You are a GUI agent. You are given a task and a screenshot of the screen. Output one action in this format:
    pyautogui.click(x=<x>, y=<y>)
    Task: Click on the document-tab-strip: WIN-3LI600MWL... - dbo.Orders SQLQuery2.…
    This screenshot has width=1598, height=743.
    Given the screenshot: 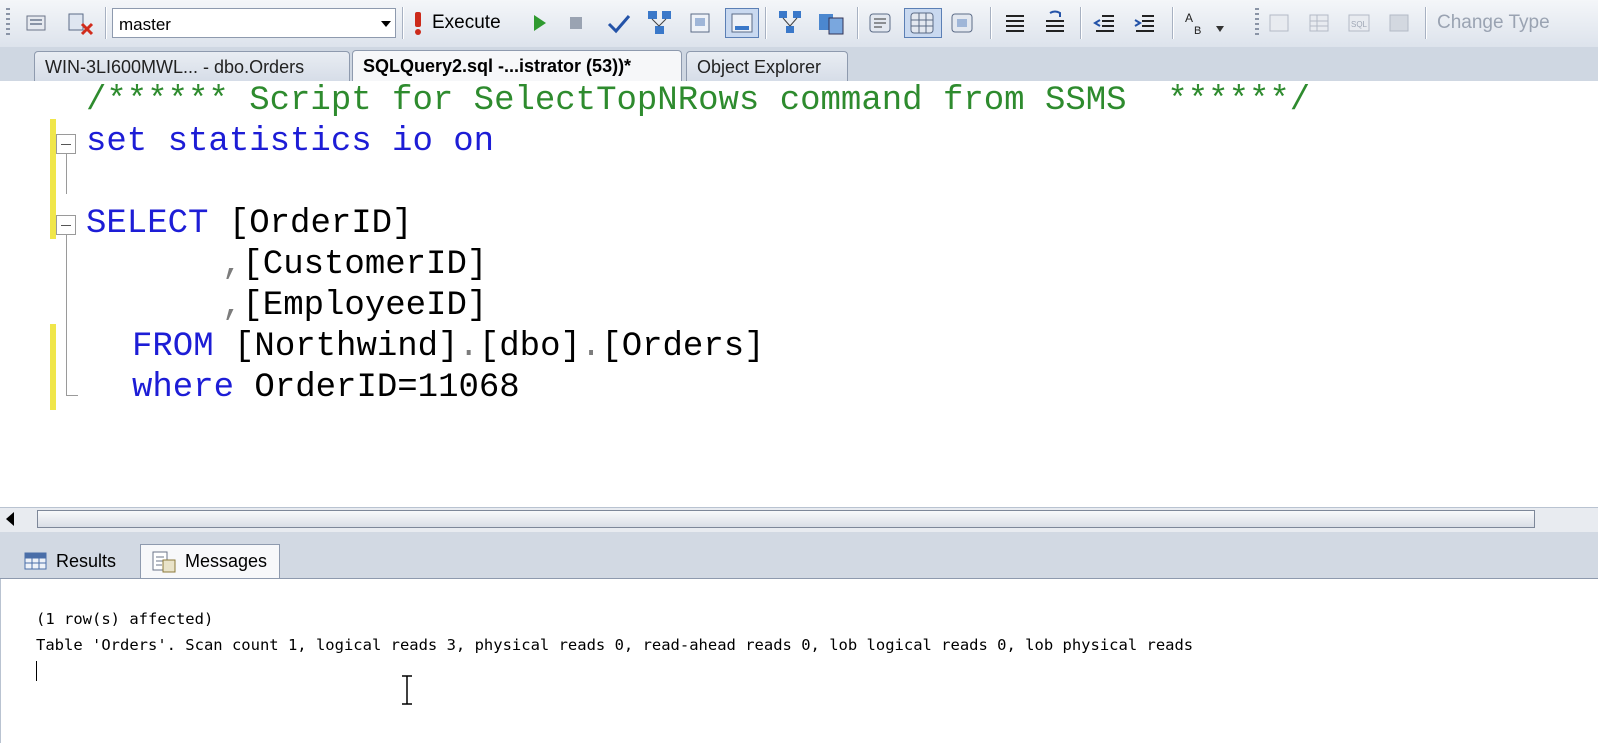 What is the action you would take?
    pyautogui.click(x=799, y=64)
    